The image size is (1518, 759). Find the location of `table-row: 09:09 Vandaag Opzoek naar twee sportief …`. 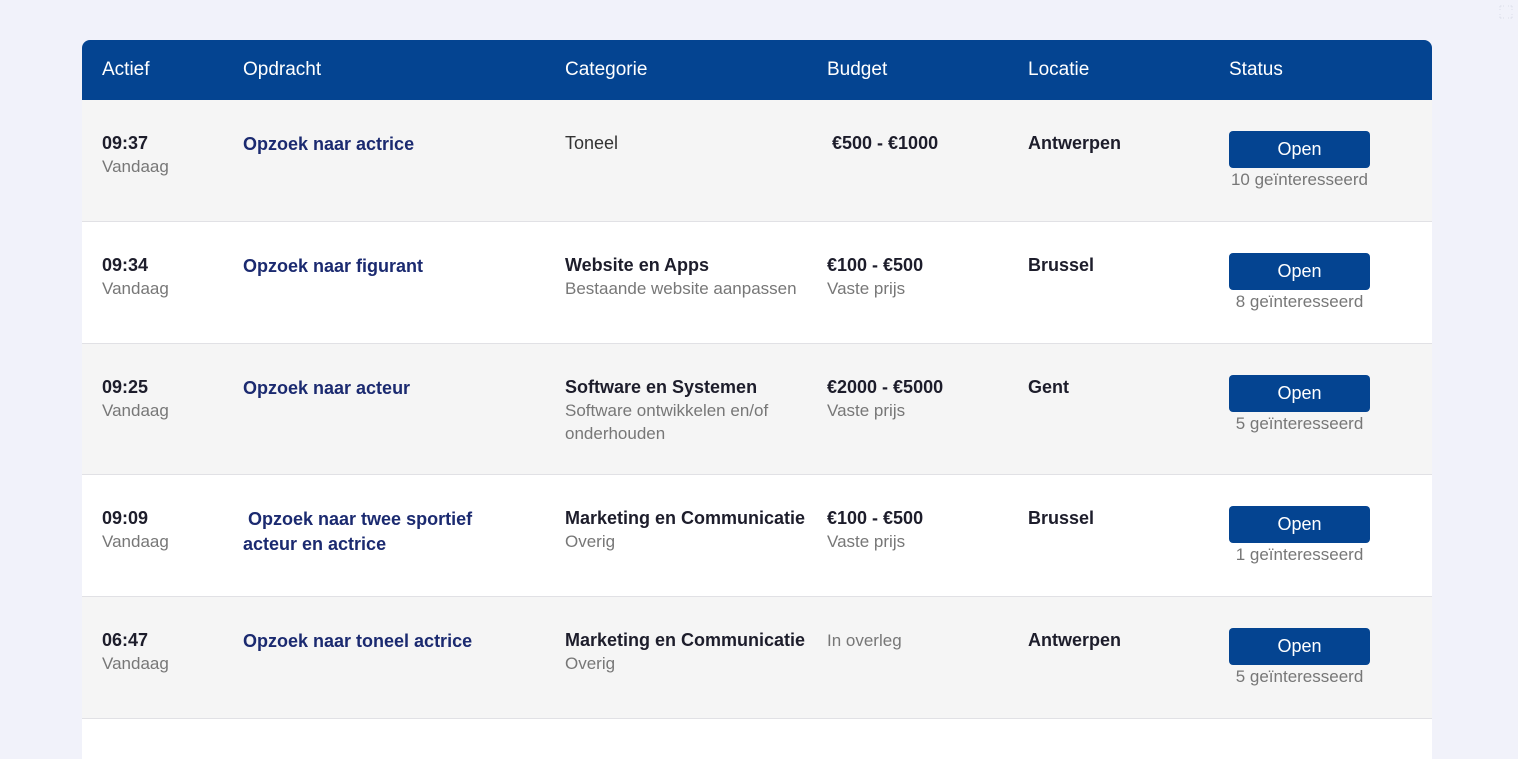

table-row: 09:09 Vandaag Opzoek naar twee sportief … is located at coordinates (757, 536).